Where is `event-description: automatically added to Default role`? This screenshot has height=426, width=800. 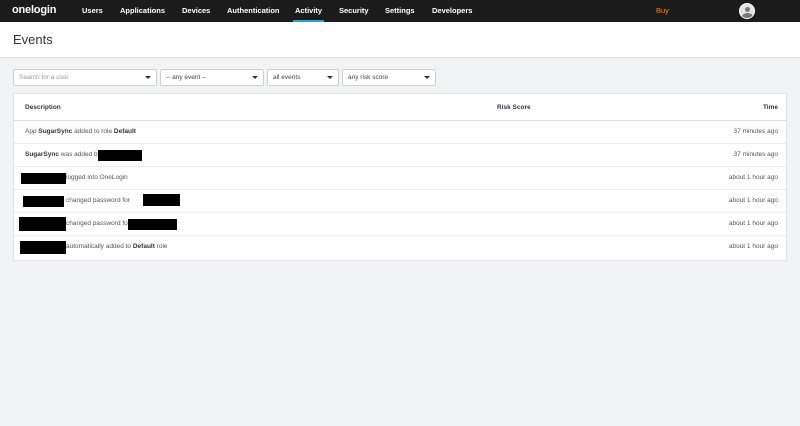
event-description: automatically added to Default role is located at coordinates (117, 246).